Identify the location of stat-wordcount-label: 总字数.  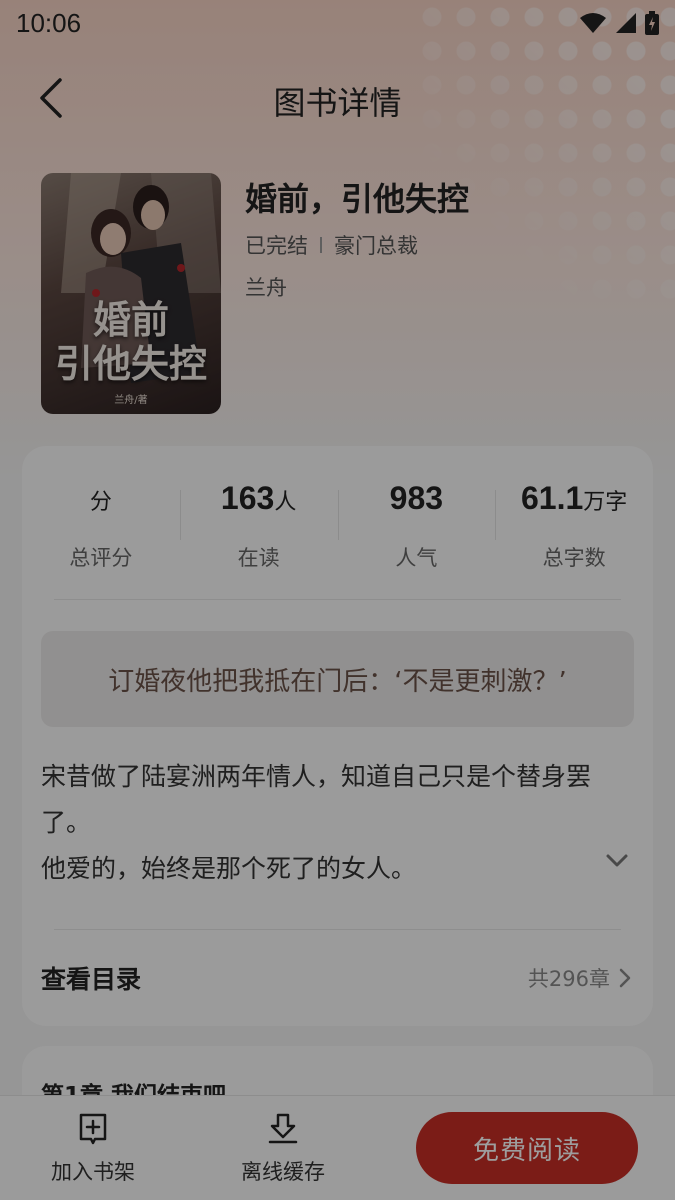
(574, 558).